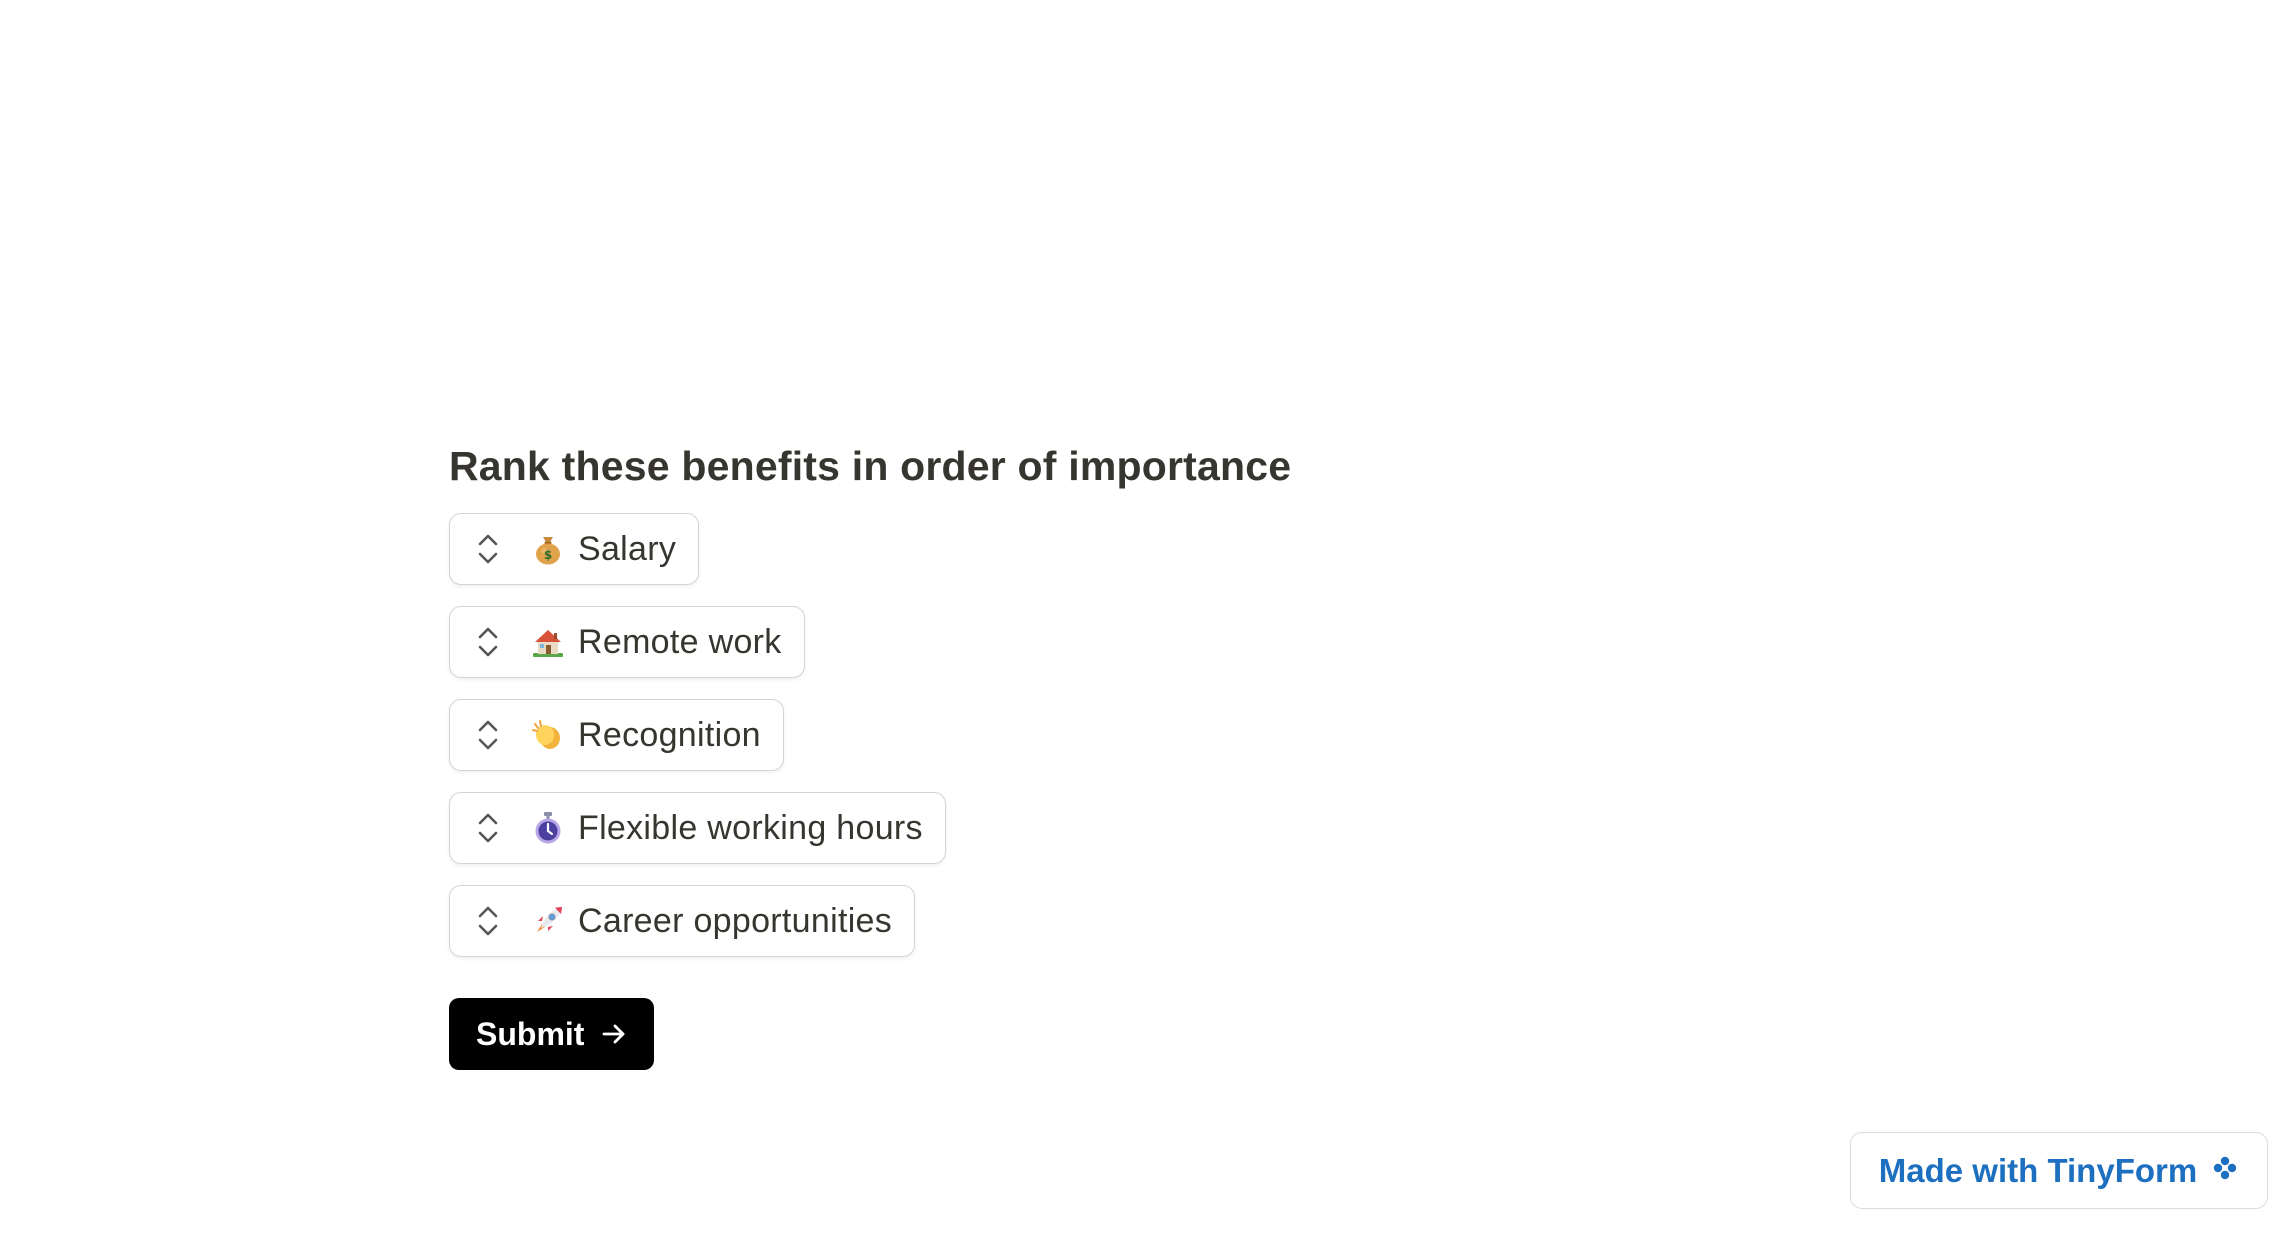 The image size is (2292, 1240). I want to click on badge-label: Made with TinyForm, so click(2038, 1170).